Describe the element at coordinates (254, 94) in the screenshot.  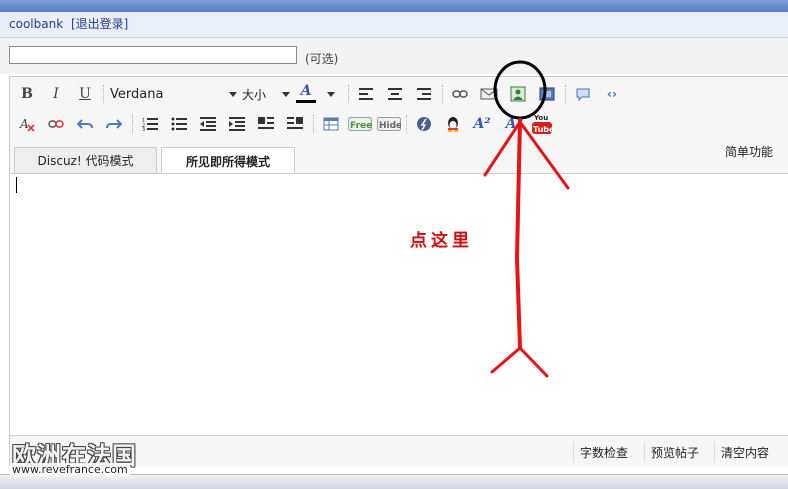
I see `font-size-value: 大小` at that location.